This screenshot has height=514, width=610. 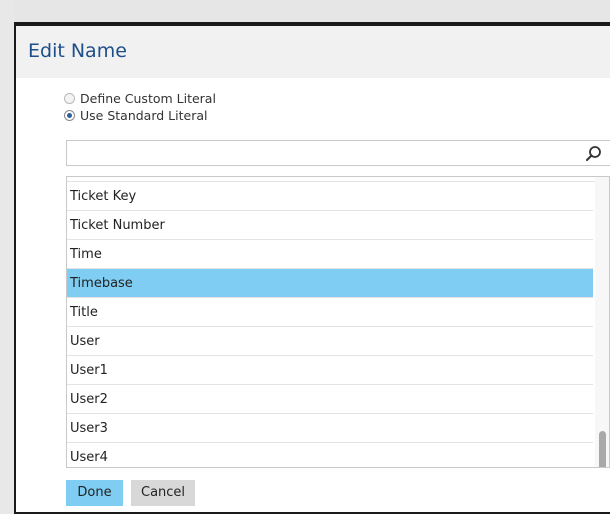 What do you see at coordinates (148, 98) in the screenshot?
I see `radio-label: Define Custom Literal` at bounding box center [148, 98].